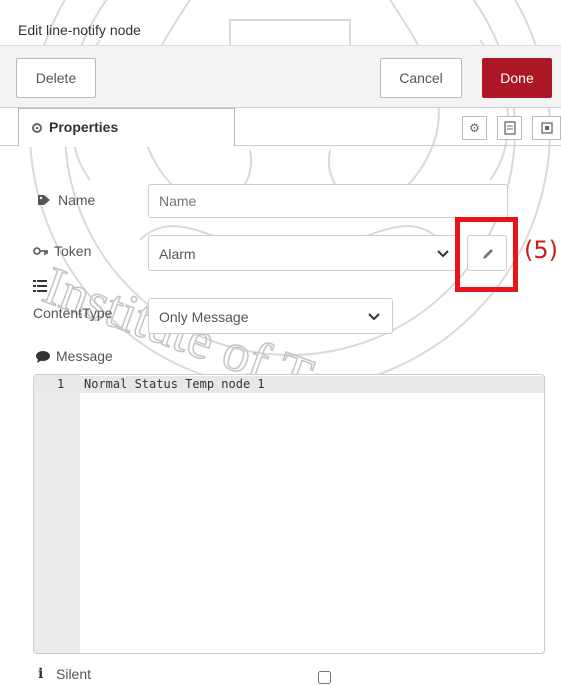 Image resolution: width=561 pixels, height=687 pixels. I want to click on silent-label: Silent, so click(74, 674).